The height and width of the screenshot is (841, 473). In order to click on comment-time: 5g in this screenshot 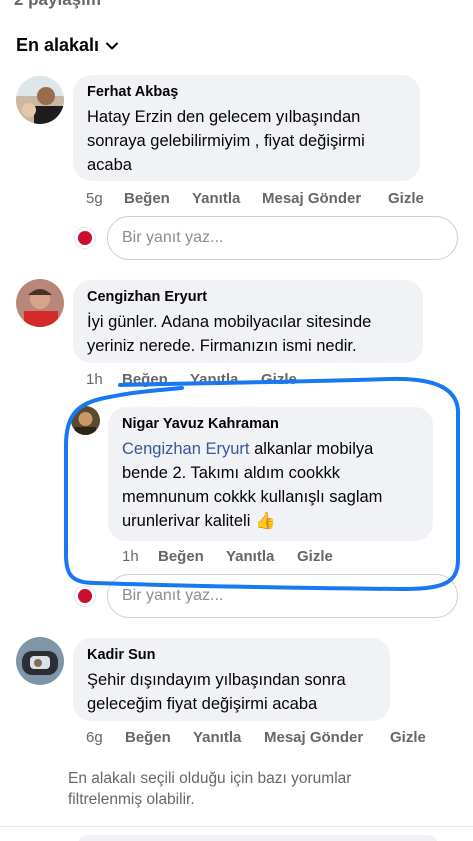, I will do `click(105, 198)`.